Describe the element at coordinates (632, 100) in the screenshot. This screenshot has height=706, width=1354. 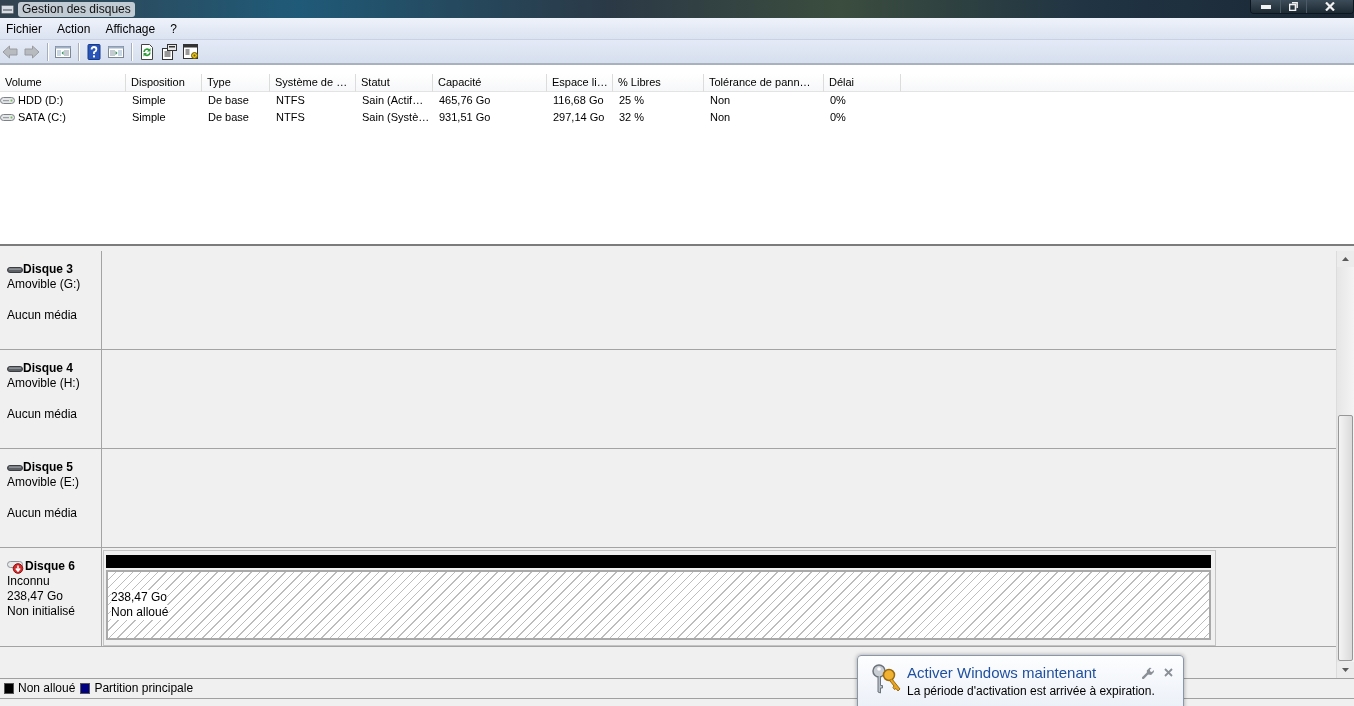
I see `table-cell-text: 25 %` at that location.